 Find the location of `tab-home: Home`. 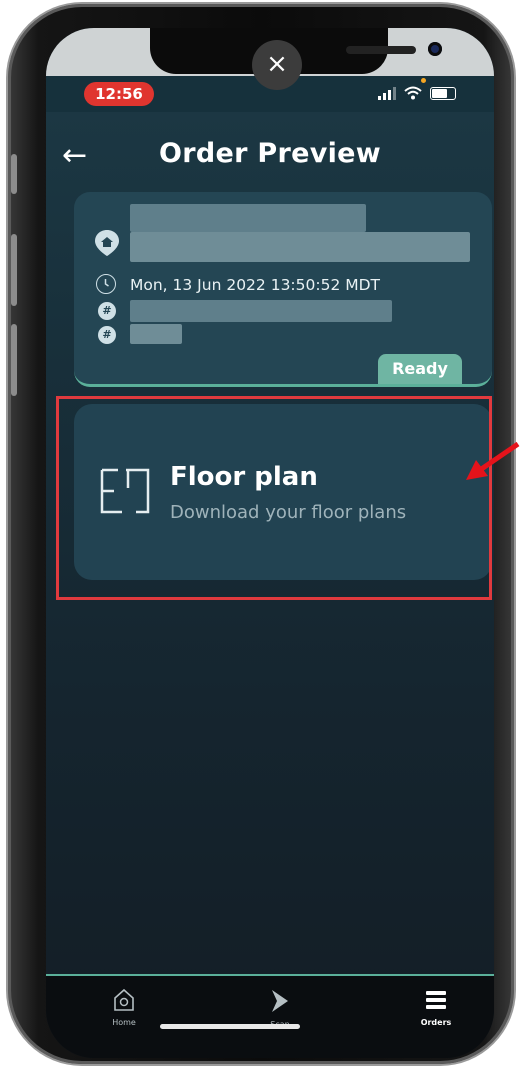

tab-home: Home is located at coordinates (124, 1007).